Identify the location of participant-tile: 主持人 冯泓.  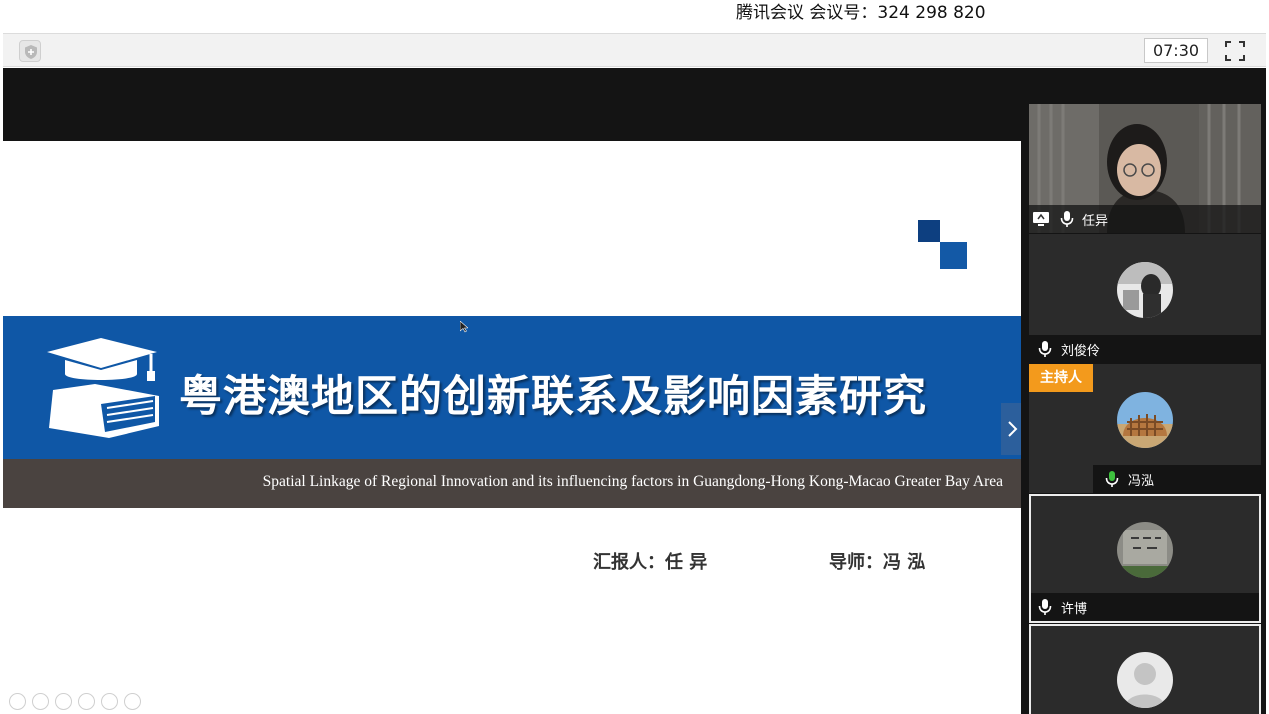
(1145, 428).